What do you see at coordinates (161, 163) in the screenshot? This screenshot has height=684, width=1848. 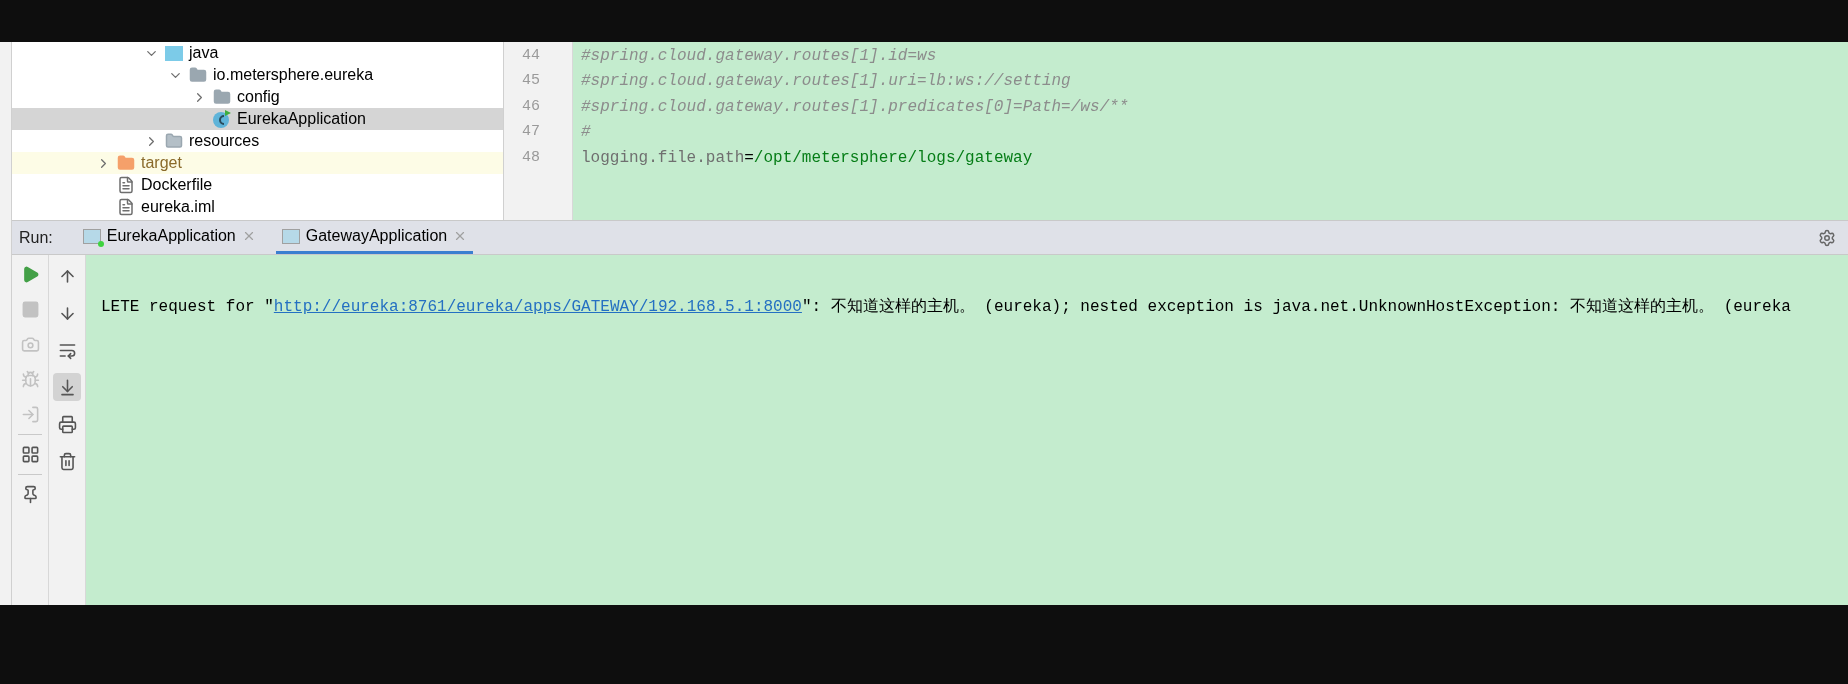 I see `tree-label: target` at bounding box center [161, 163].